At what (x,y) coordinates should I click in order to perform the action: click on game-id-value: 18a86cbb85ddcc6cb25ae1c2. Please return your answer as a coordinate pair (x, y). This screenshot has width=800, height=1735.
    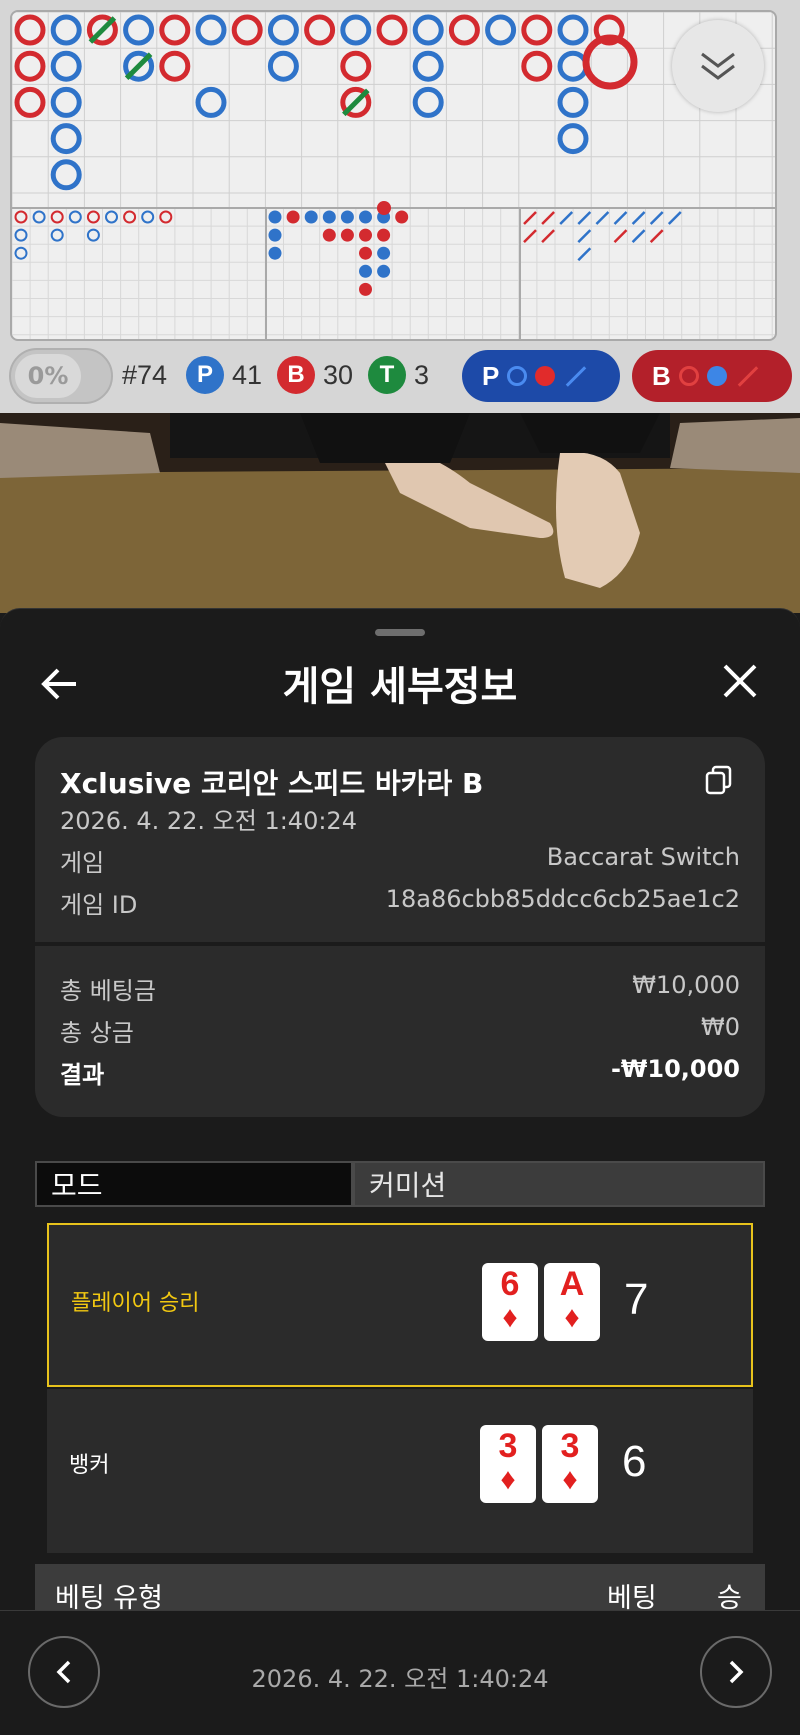
    Looking at the image, I should click on (562, 899).